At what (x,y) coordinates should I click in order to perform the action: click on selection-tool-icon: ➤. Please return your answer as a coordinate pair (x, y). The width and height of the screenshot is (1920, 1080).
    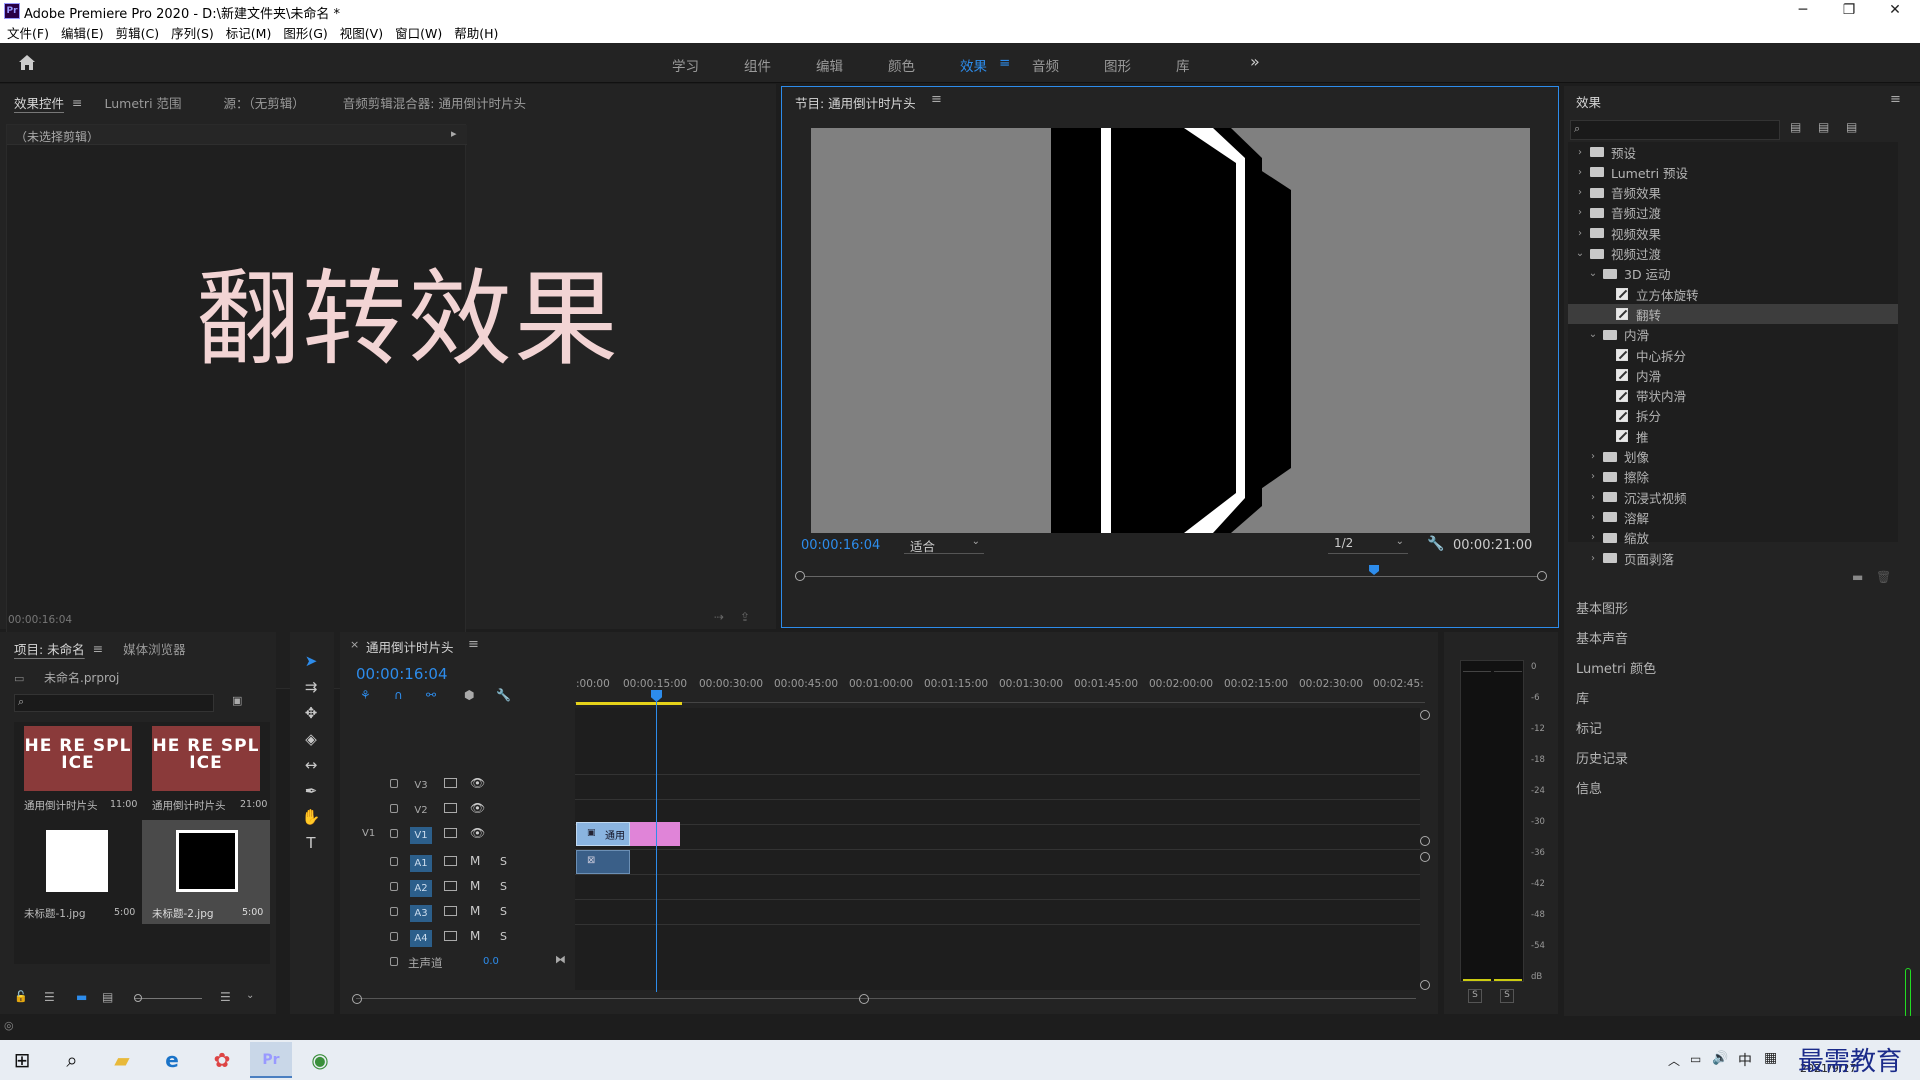
    Looking at the image, I should click on (311, 663).